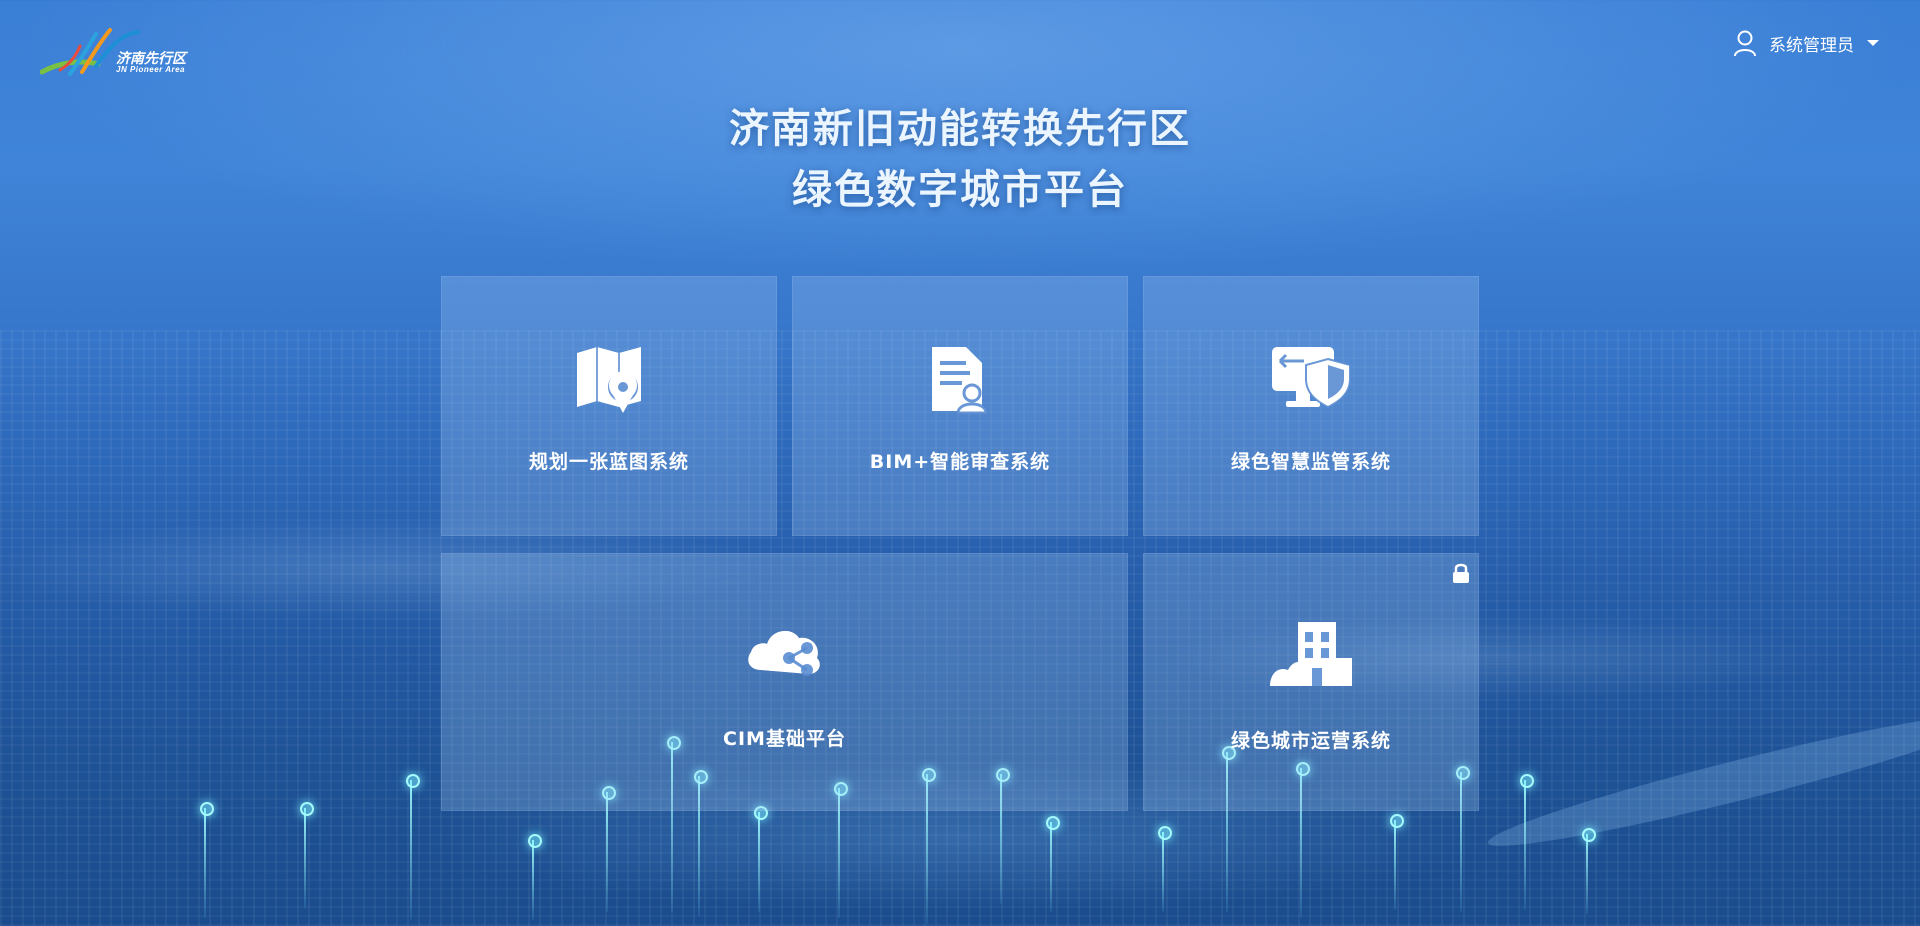  I want to click on user-icon, so click(1745, 43).